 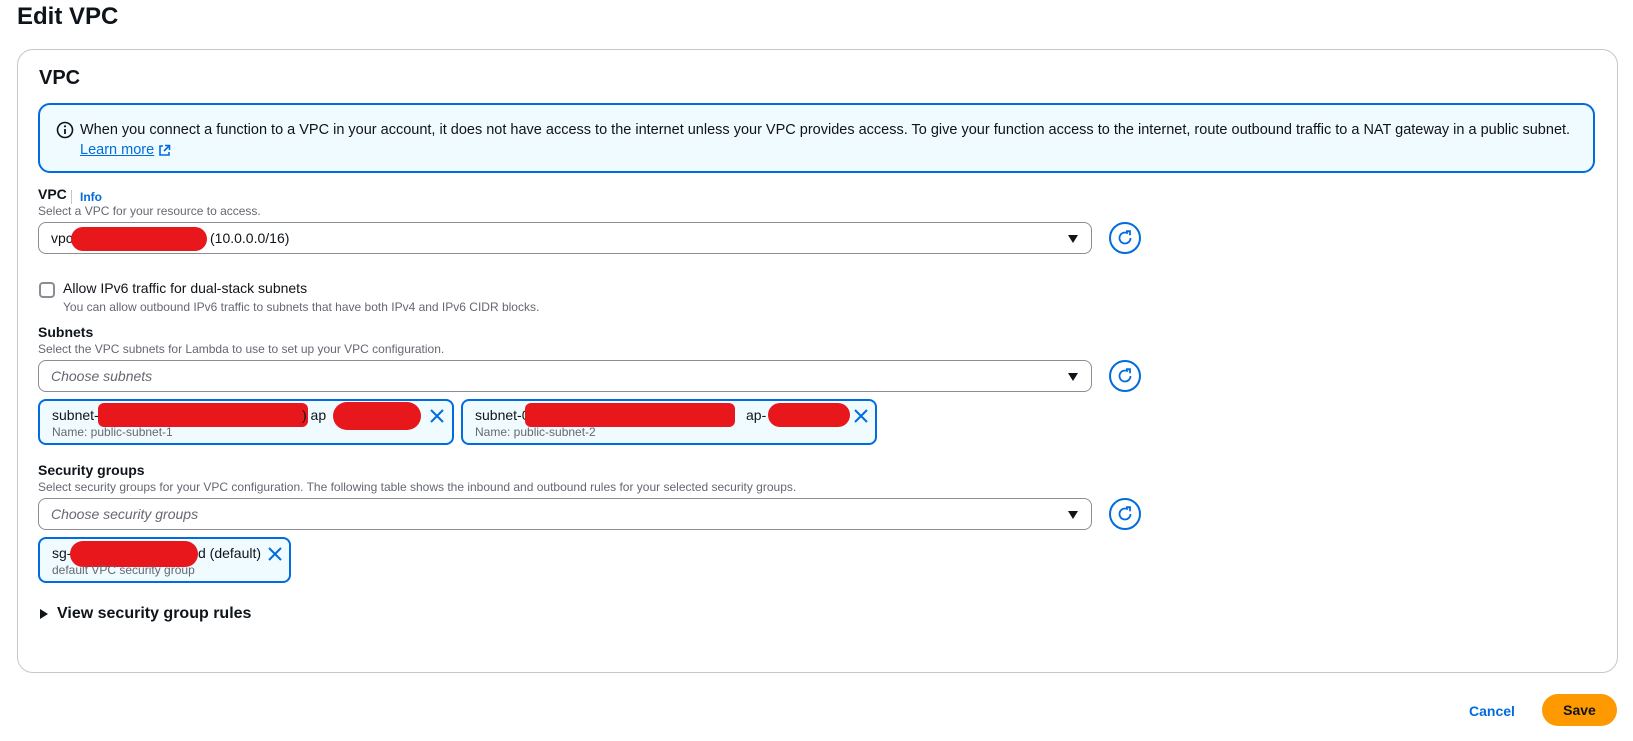 What do you see at coordinates (250, 238) in the screenshot?
I see `vpc-value-cidr: (10.0.0.0/16)` at bounding box center [250, 238].